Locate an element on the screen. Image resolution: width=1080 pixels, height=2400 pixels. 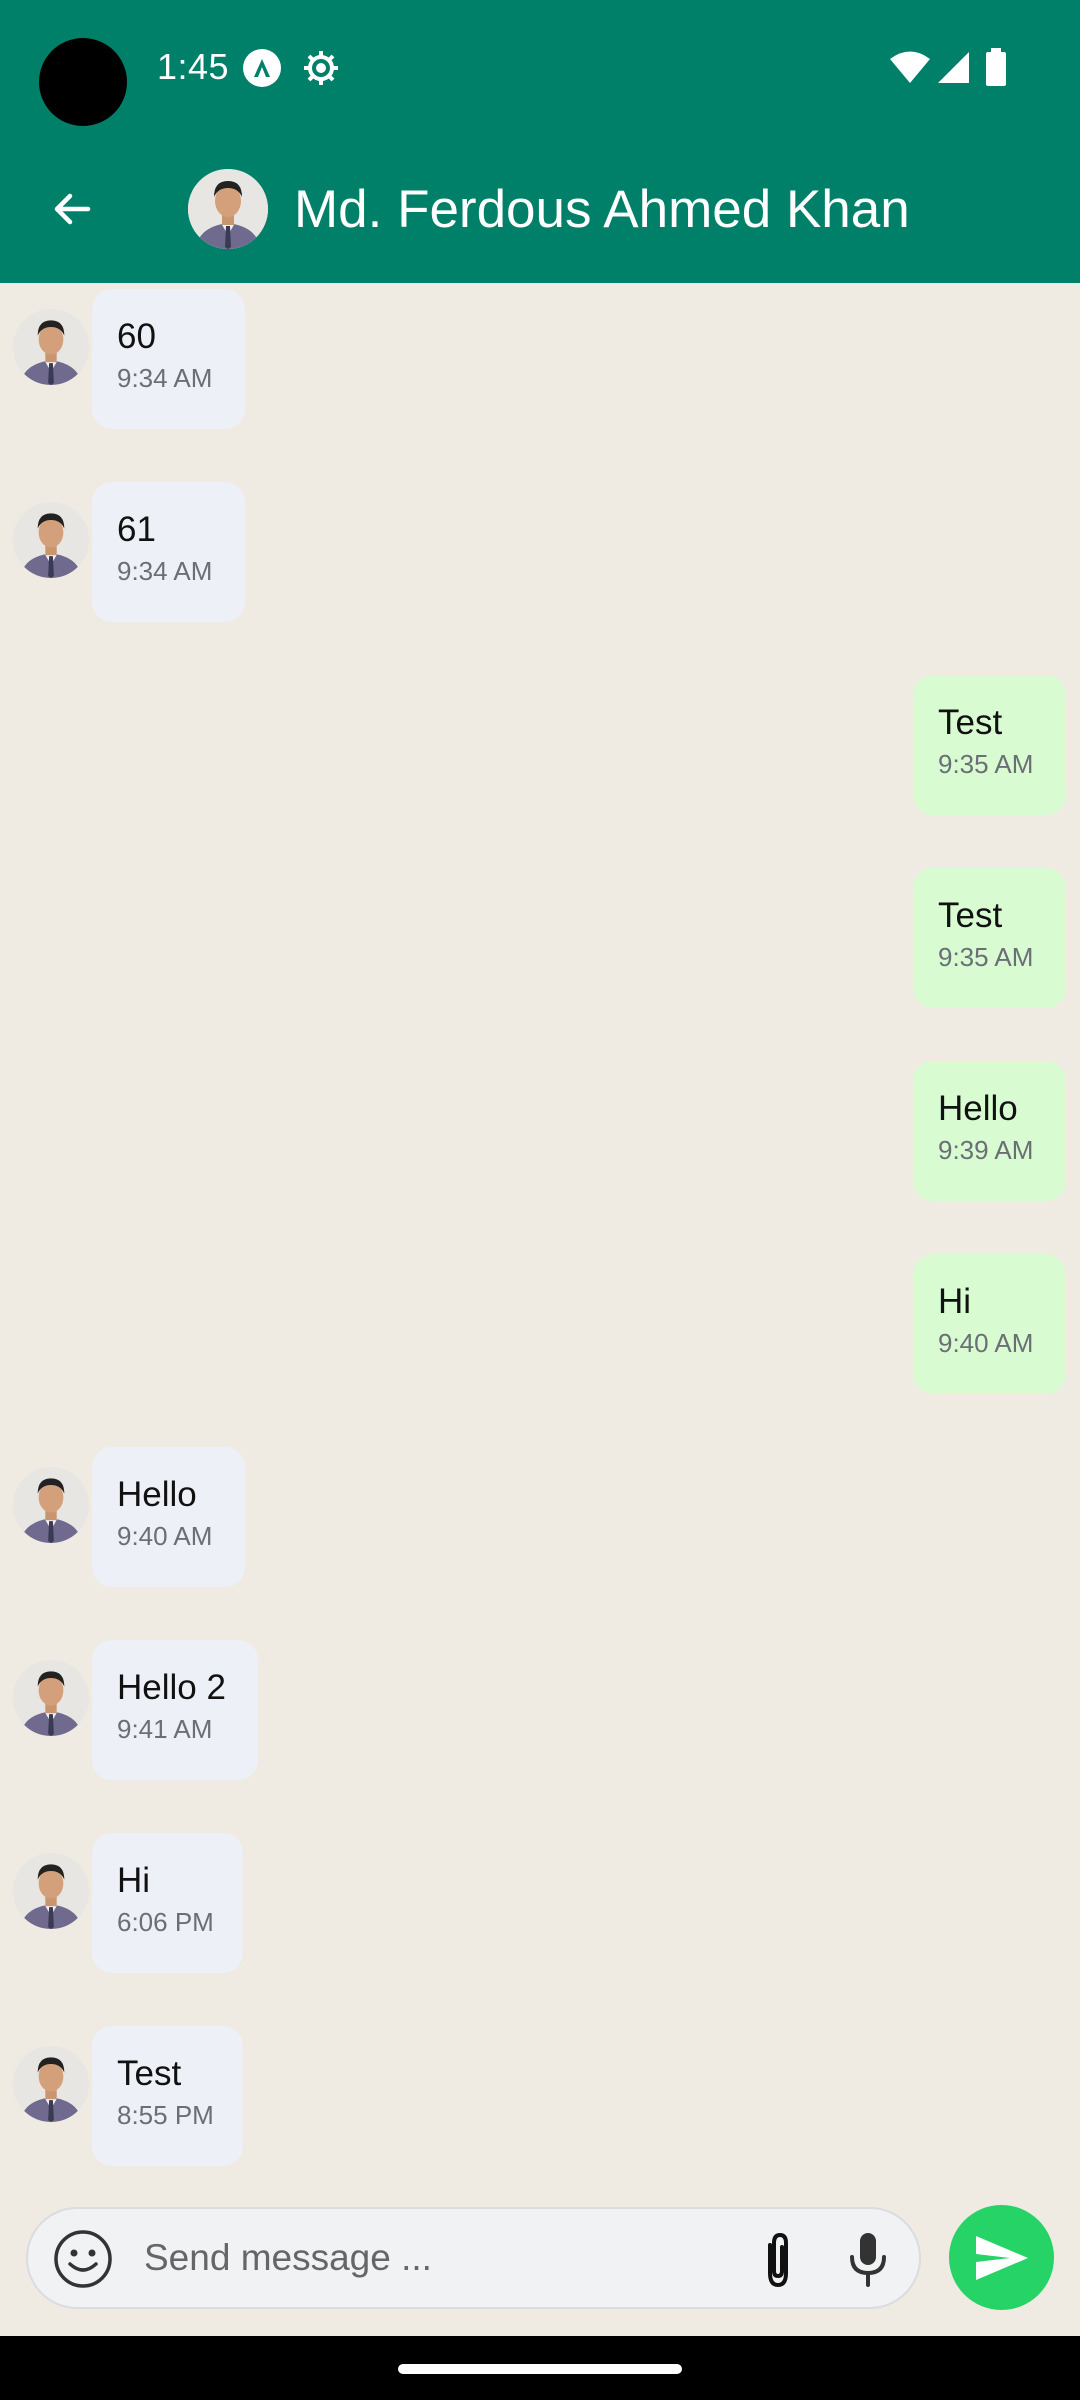
wifi-icon is located at coordinates (910, 67).